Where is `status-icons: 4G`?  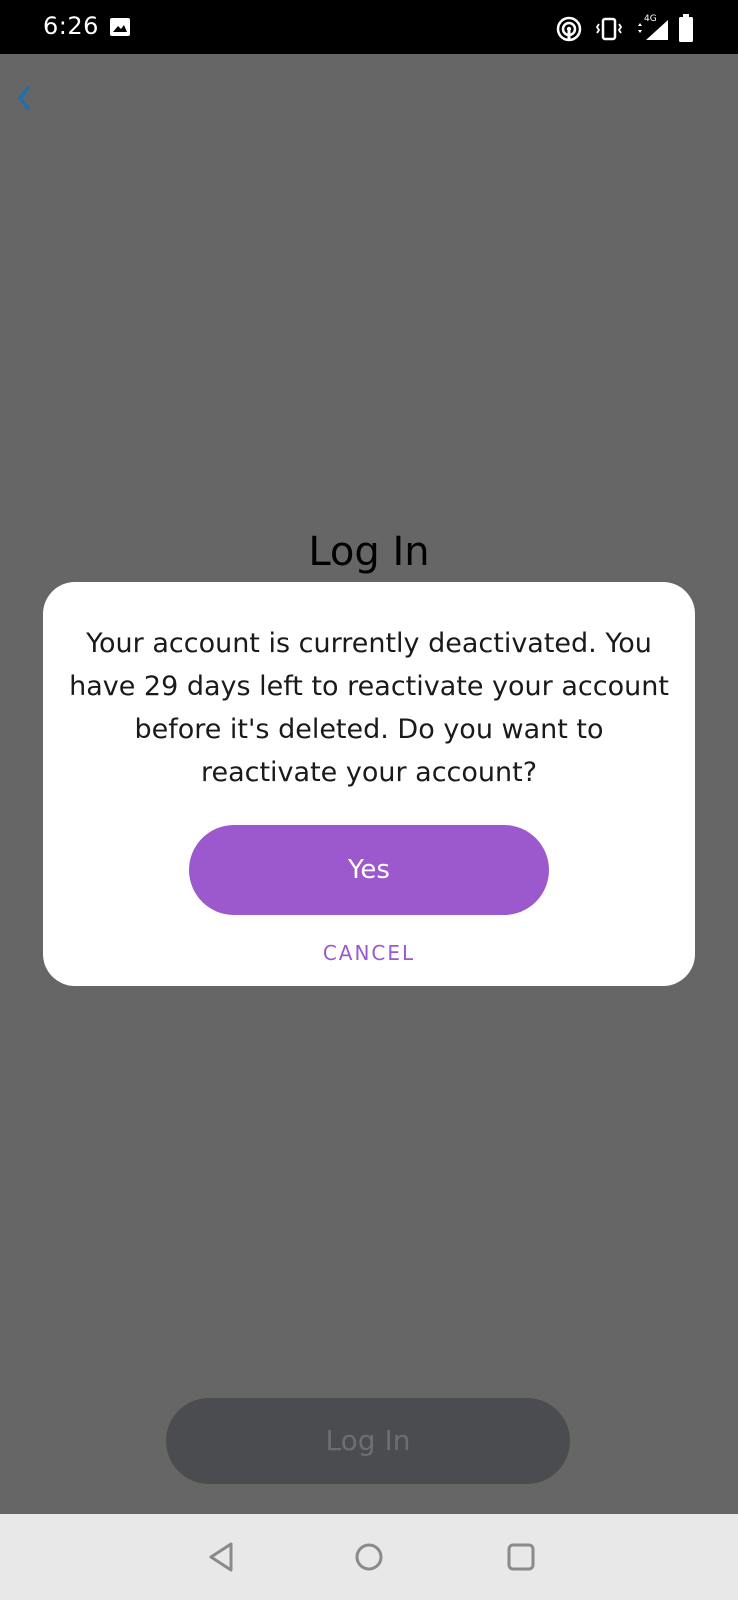 status-icons: 4G is located at coordinates (636, 27).